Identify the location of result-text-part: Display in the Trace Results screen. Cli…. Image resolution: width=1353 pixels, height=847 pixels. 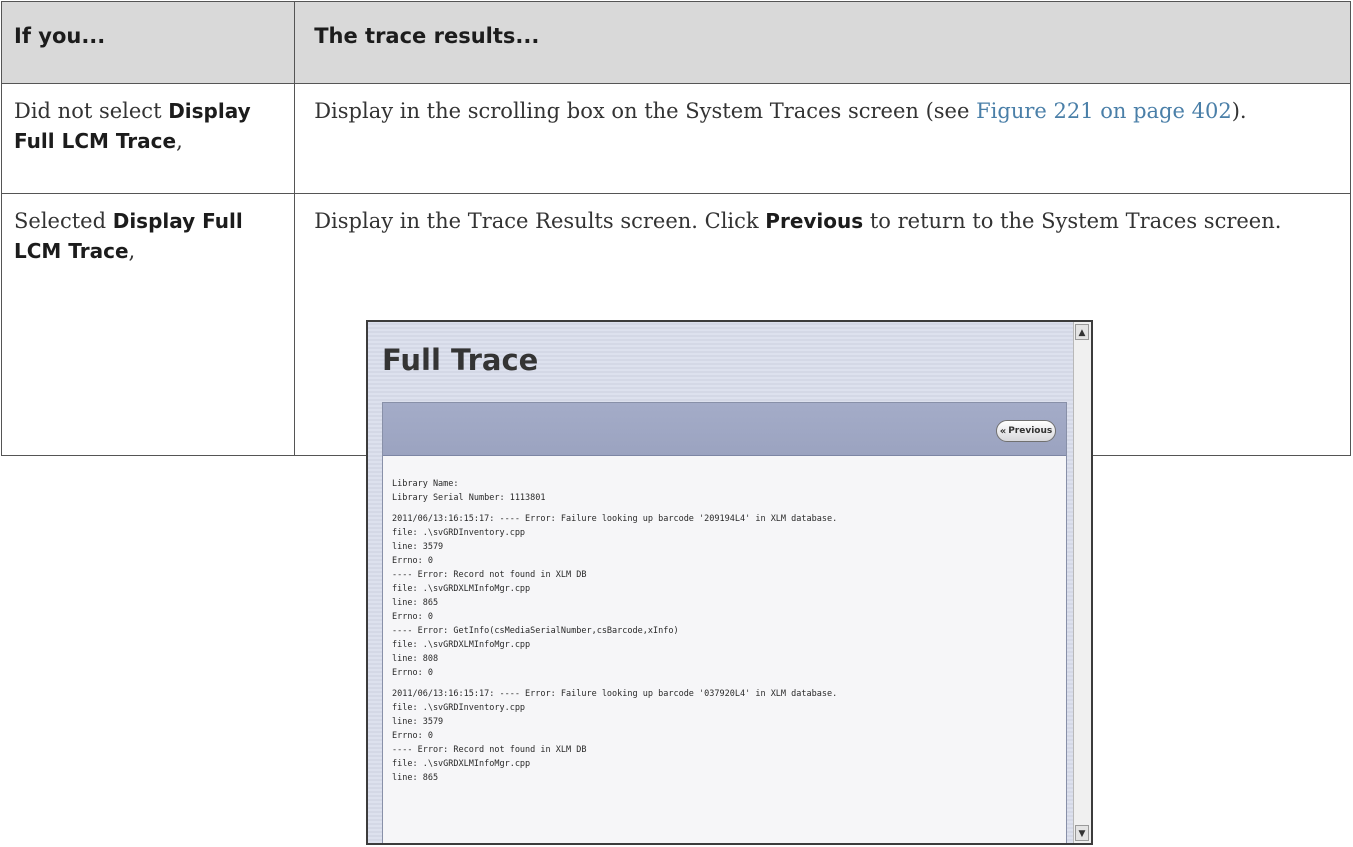
(540, 221).